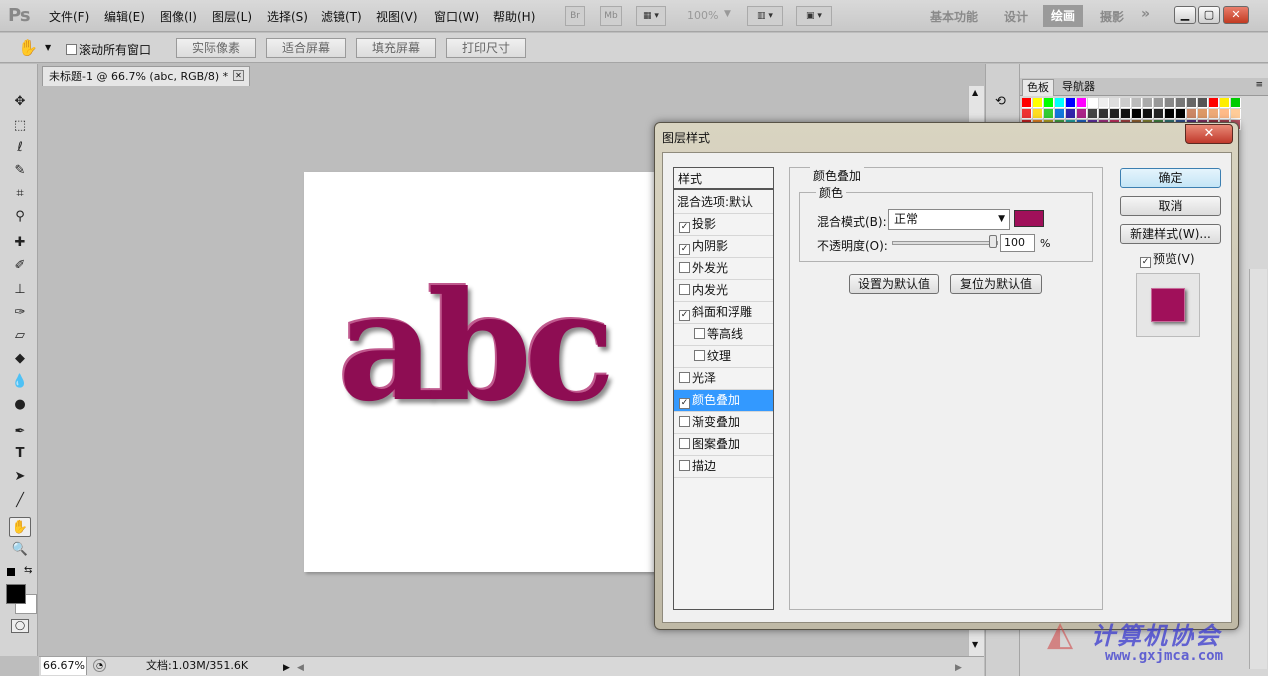 The image size is (1268, 676). I want to click on opacity-slider-thumb, so click(993, 241).